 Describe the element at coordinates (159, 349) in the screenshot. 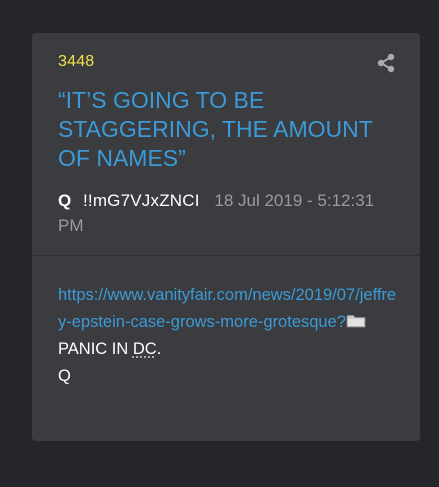

I see `panic-suffix: .` at that location.